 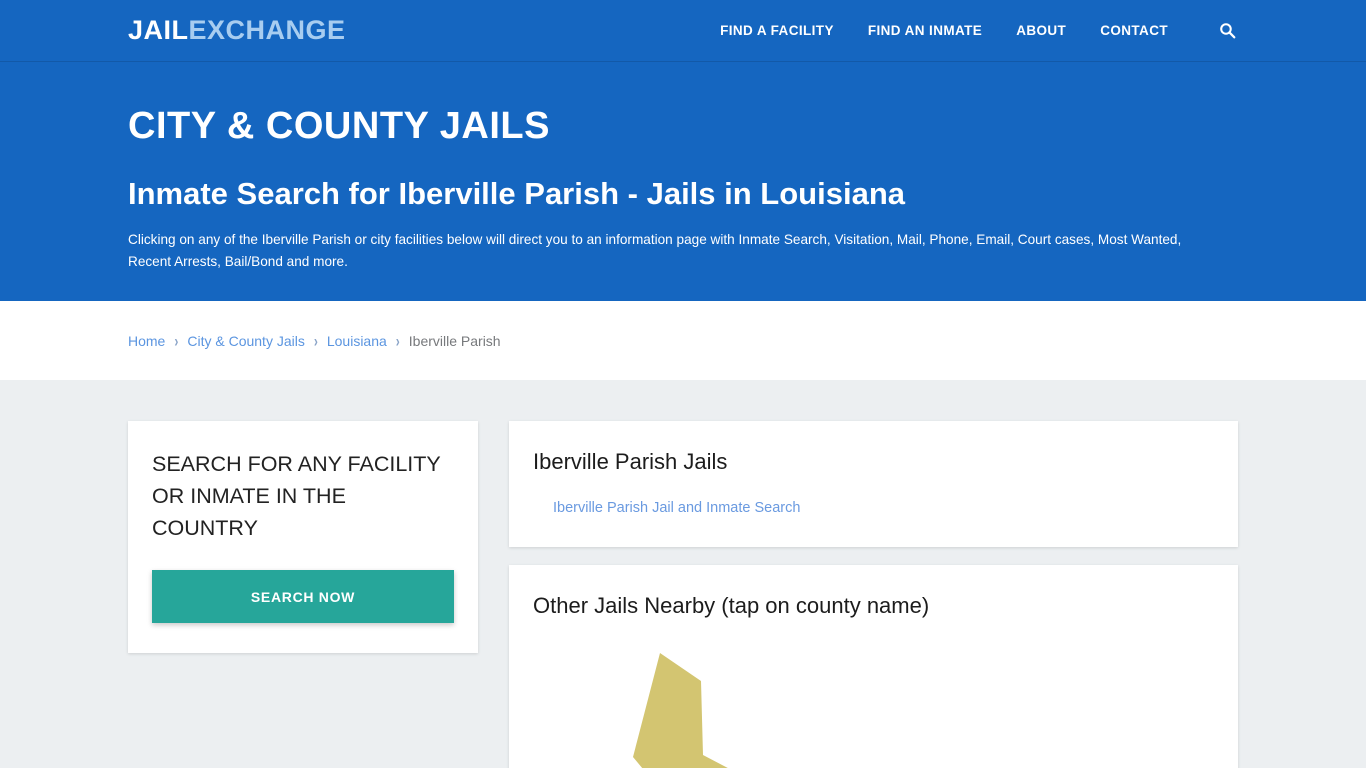 What do you see at coordinates (245, 341) in the screenshot?
I see `breadcrumb-item-city-county-jails: City & County Jails` at bounding box center [245, 341].